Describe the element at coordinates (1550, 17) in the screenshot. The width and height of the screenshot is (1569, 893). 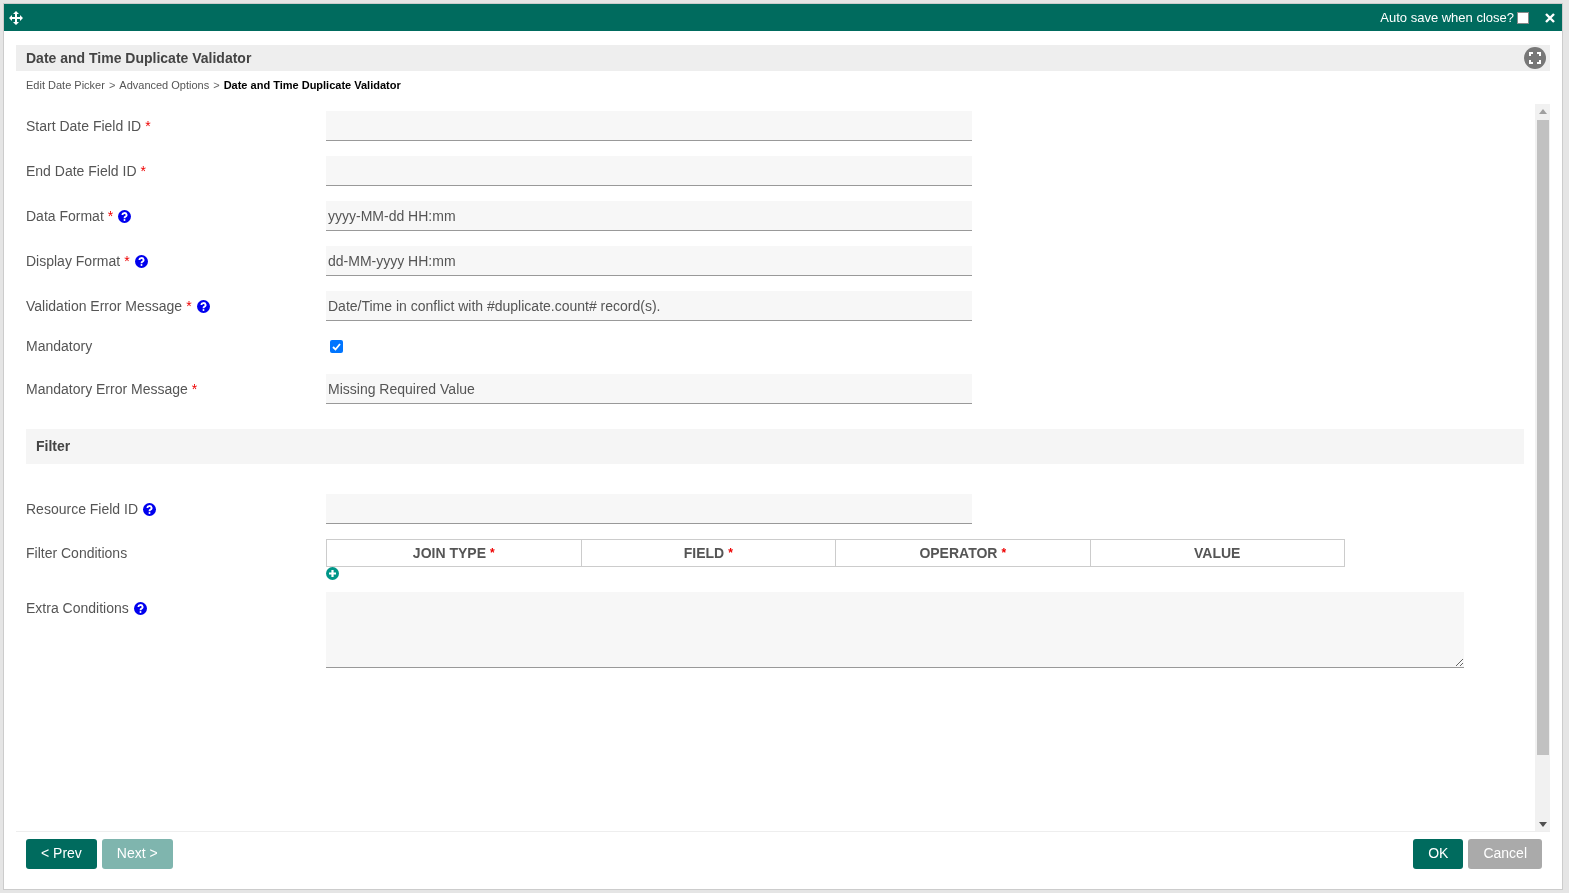
I see `close-icon` at that location.